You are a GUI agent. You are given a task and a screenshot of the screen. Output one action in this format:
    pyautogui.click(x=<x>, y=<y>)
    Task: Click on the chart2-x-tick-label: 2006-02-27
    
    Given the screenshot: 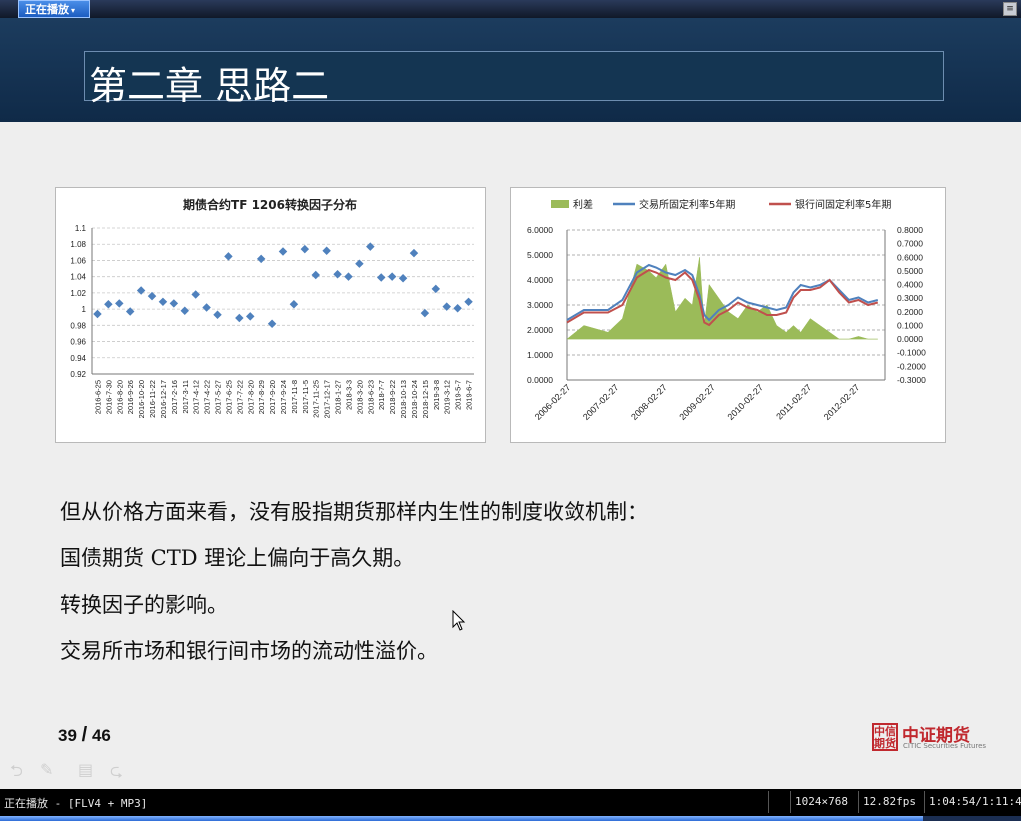 What is the action you would take?
    pyautogui.click(x=553, y=402)
    